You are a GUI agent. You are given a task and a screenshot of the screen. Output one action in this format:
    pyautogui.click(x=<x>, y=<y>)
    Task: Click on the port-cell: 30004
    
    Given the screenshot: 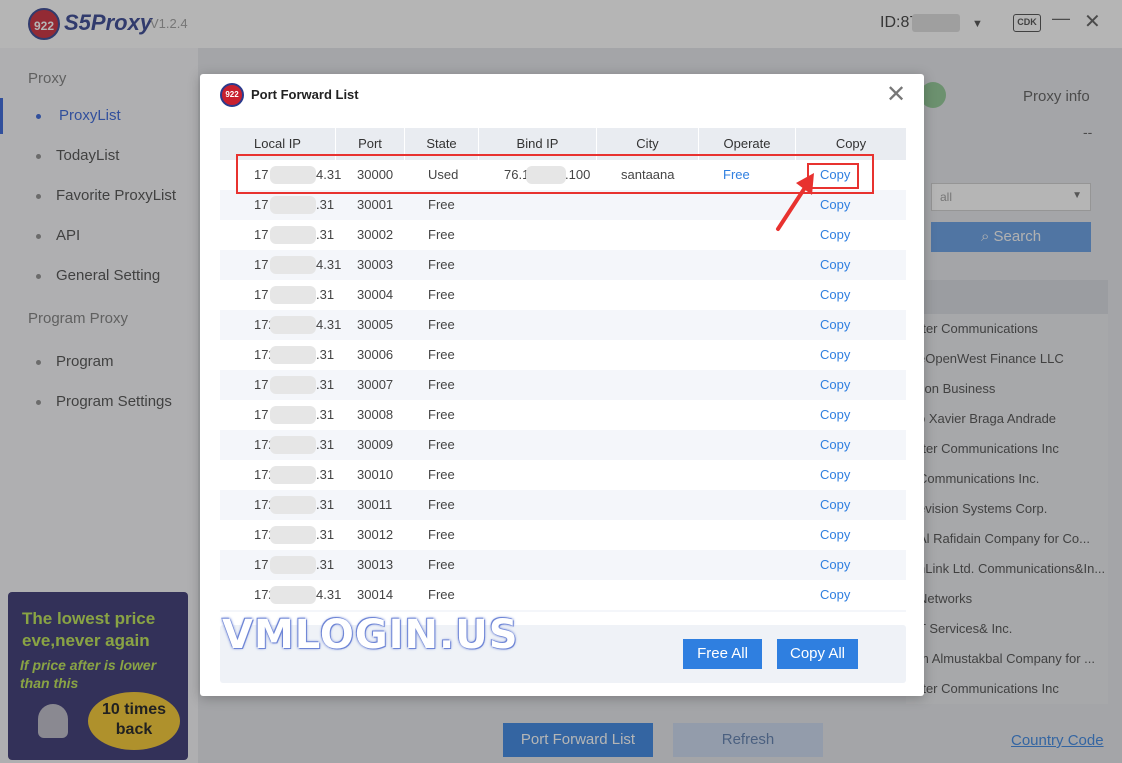 What is the action you would take?
    pyautogui.click(x=375, y=294)
    